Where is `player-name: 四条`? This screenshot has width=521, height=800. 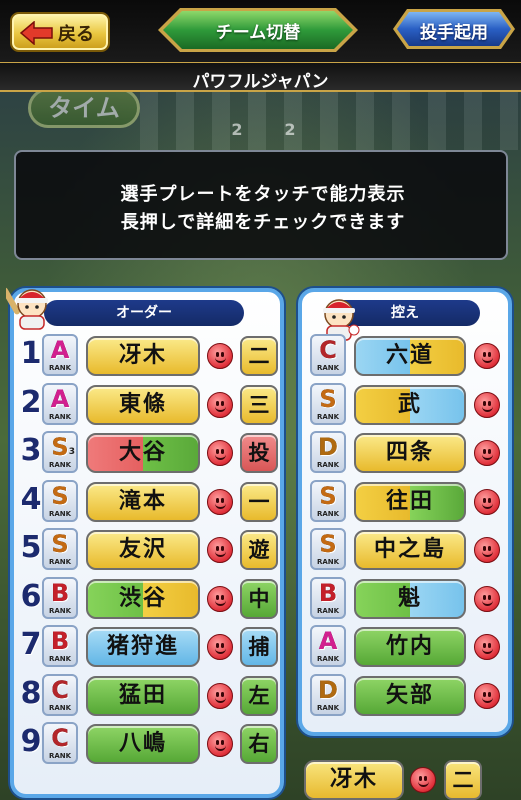 player-name: 四条 is located at coordinates (409, 452).